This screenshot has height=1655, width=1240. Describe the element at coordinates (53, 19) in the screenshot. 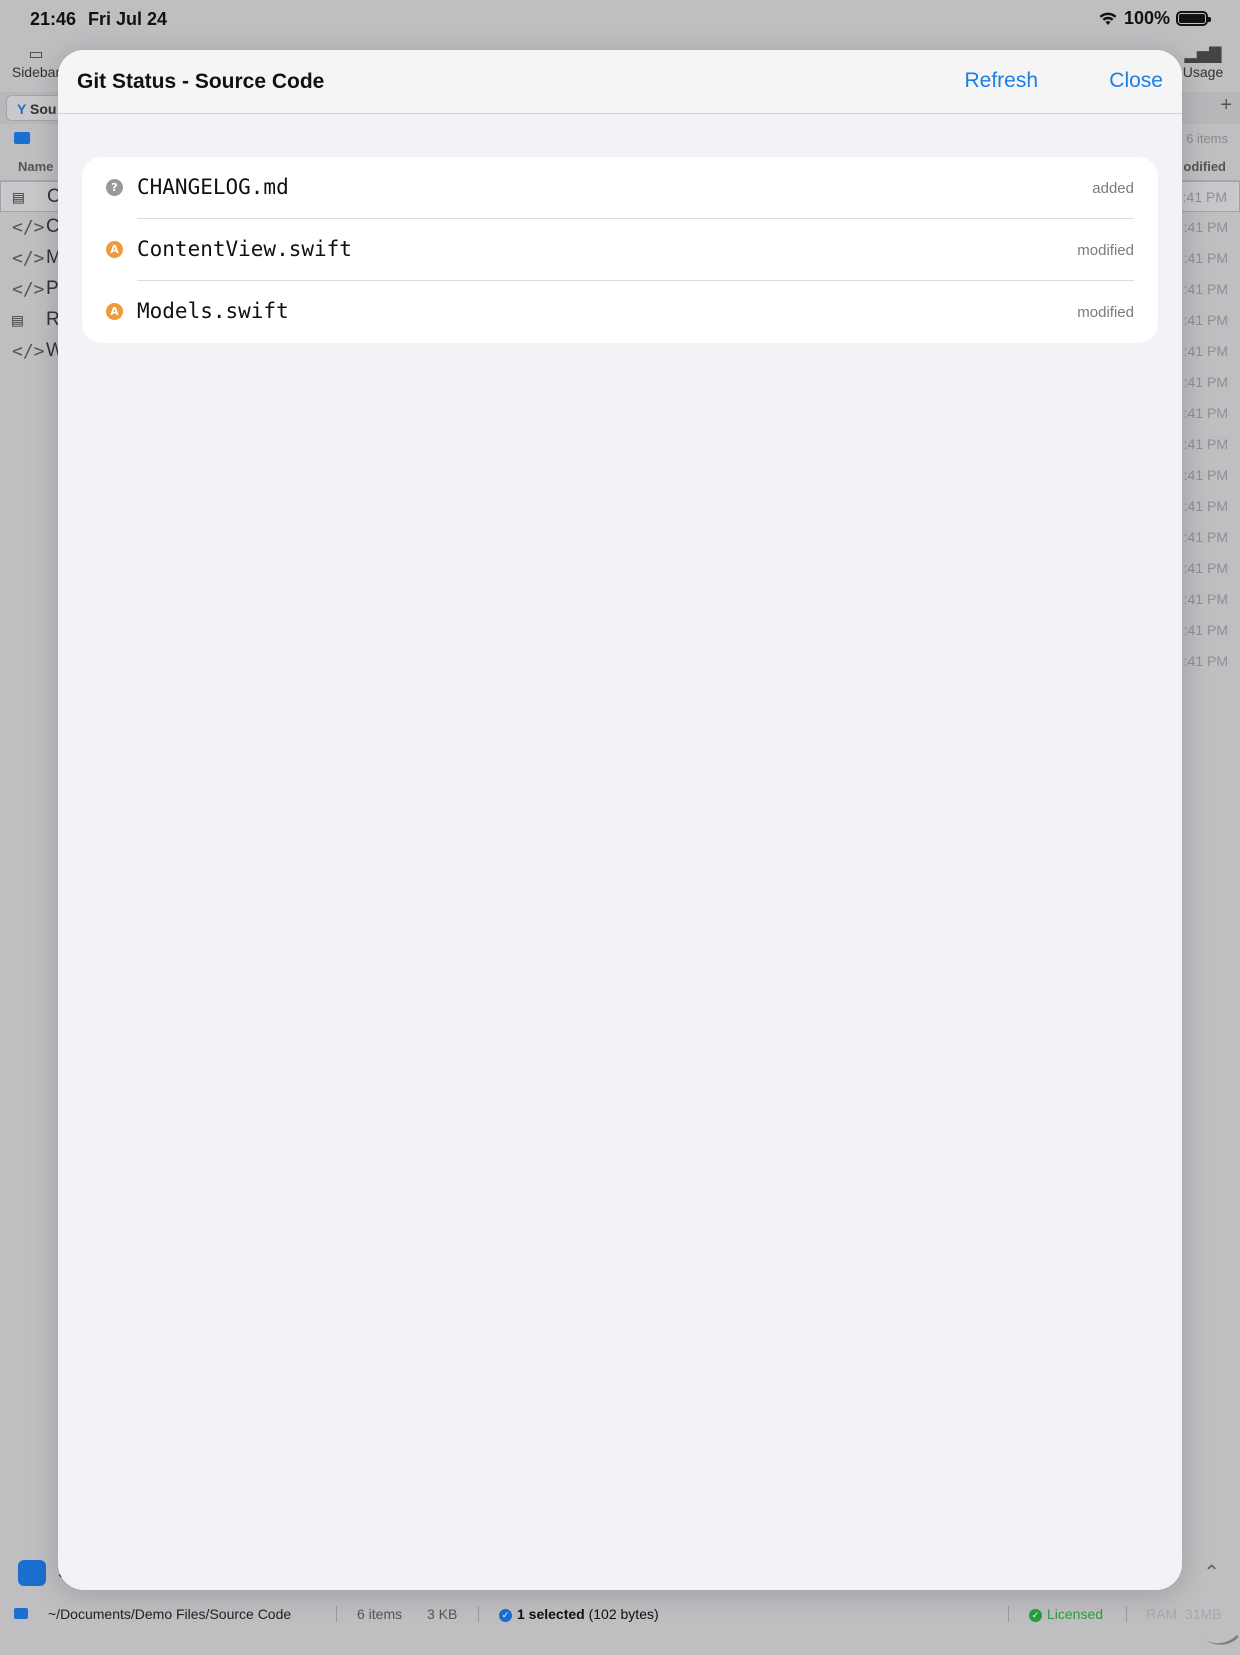

I see `status-time: 21:46` at that location.